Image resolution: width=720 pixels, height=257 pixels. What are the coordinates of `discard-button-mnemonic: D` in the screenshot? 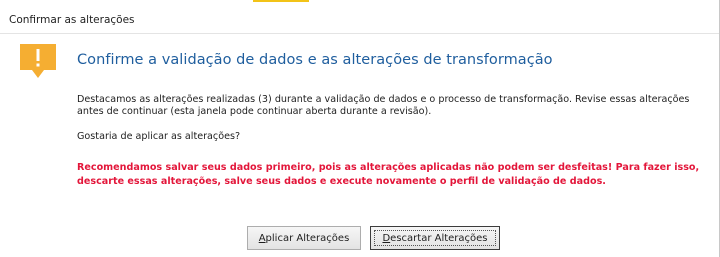 It's located at (386, 238).